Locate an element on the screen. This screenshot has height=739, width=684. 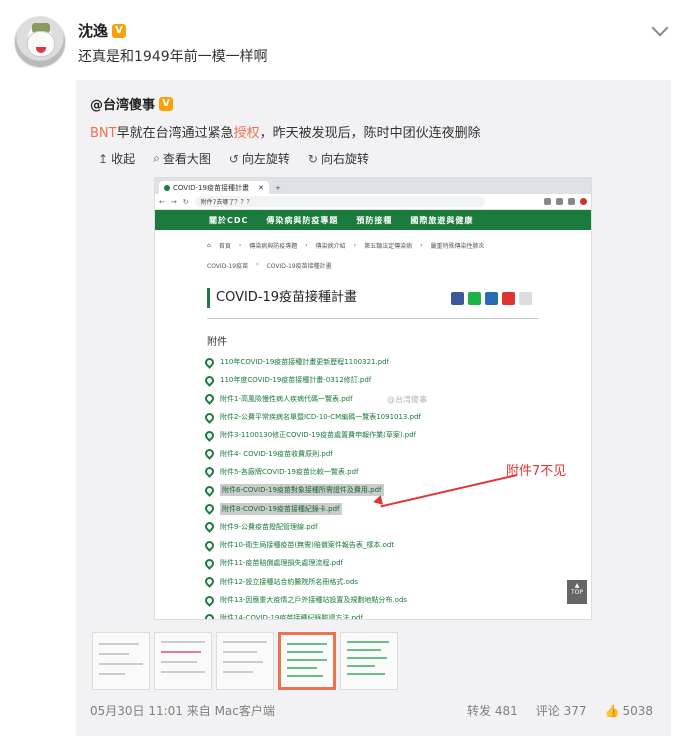
site-icon is located at coordinates (167, 187).